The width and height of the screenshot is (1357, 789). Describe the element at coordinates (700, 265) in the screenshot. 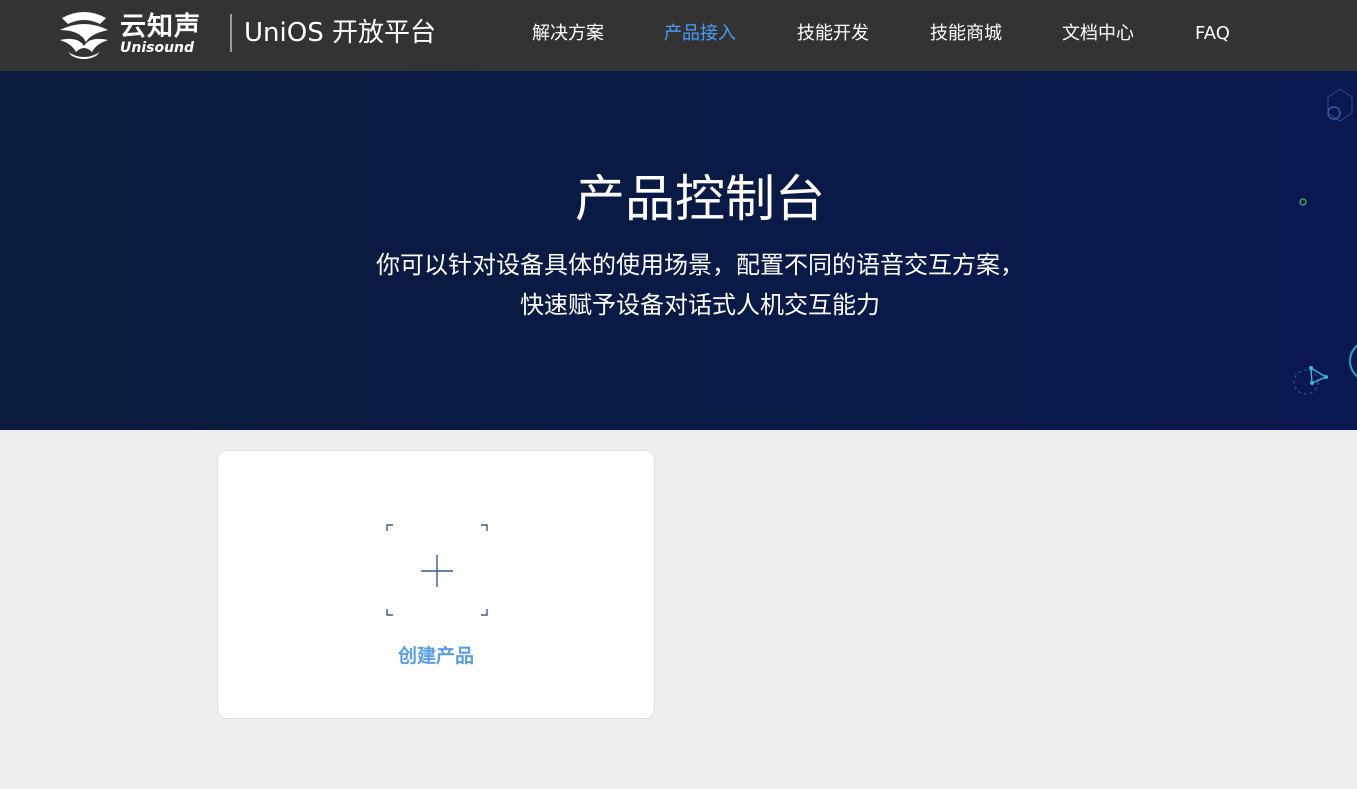

I see `hero-description-line-1: 你可以针对设备具体的使用场景，配置不同的语音交互方案，` at that location.